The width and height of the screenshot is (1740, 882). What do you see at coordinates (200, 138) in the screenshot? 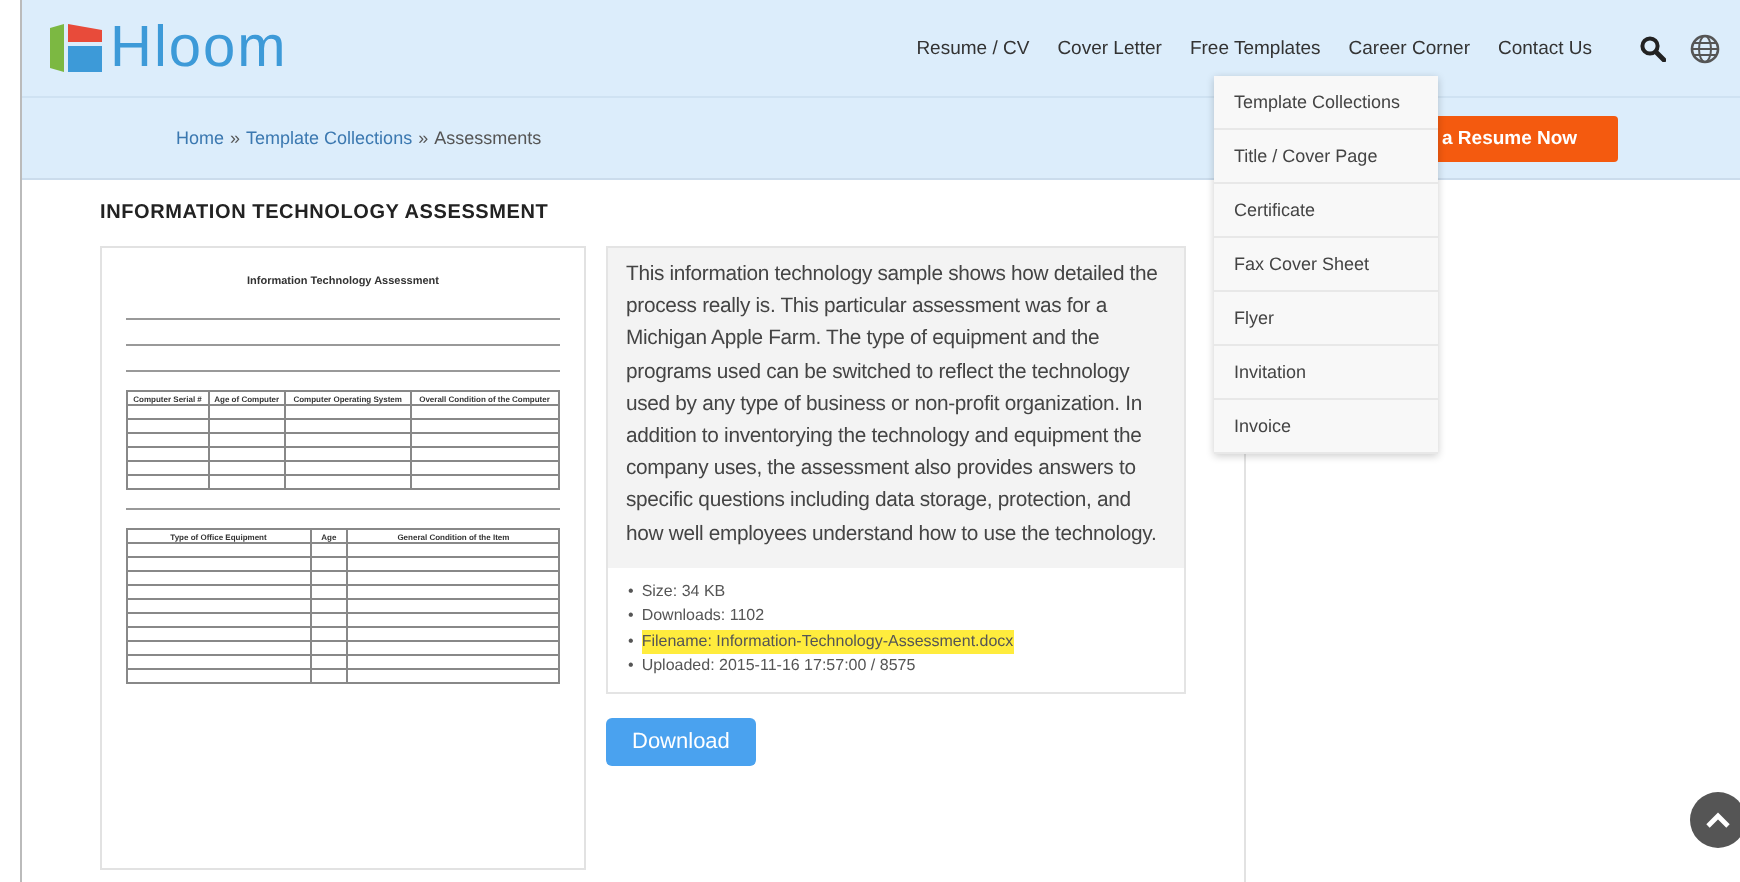
I see `breadcrumb-link: Home` at bounding box center [200, 138].